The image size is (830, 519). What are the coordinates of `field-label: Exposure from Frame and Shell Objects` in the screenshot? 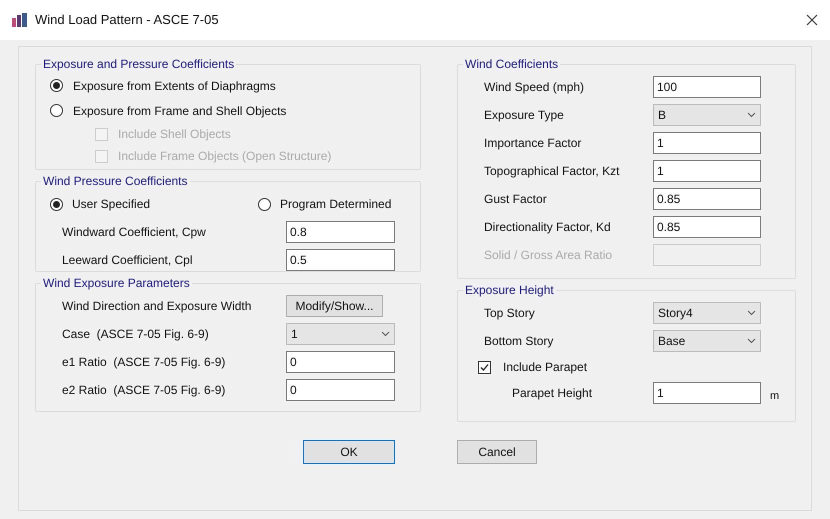 It's located at (179, 111).